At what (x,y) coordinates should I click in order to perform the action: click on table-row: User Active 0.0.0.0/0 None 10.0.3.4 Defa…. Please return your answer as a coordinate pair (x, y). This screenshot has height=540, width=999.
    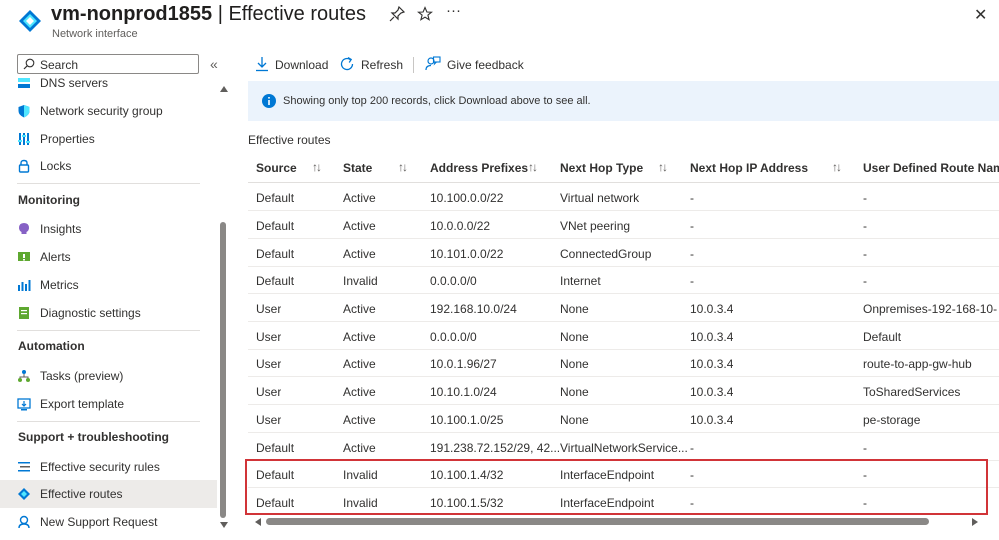
    Looking at the image, I should click on (623, 336).